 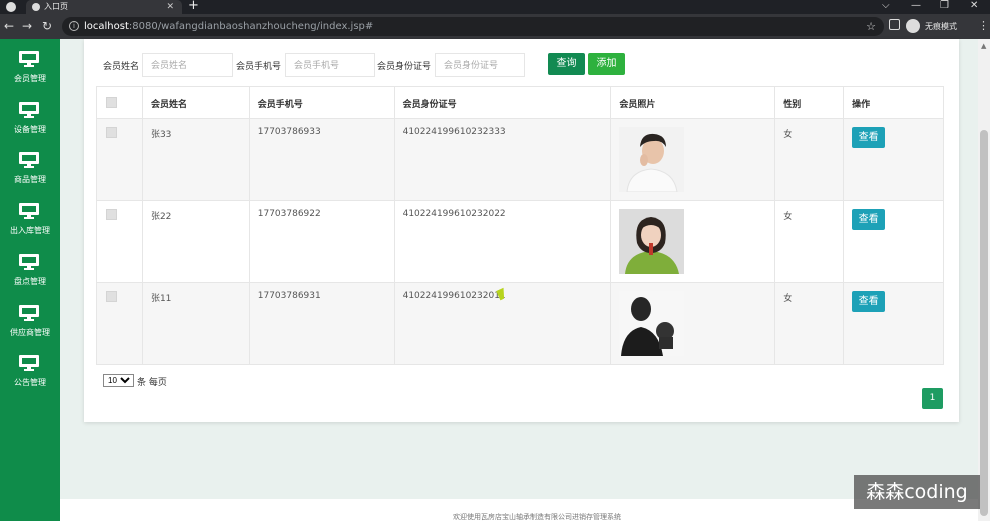 What do you see at coordinates (195, 241) in the screenshot?
I see `member-name-cell: 张22` at bounding box center [195, 241].